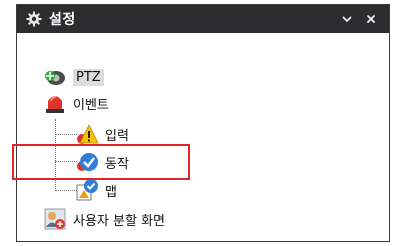  Describe the element at coordinates (347, 19) in the screenshot. I see `chevron-down-icon` at that location.